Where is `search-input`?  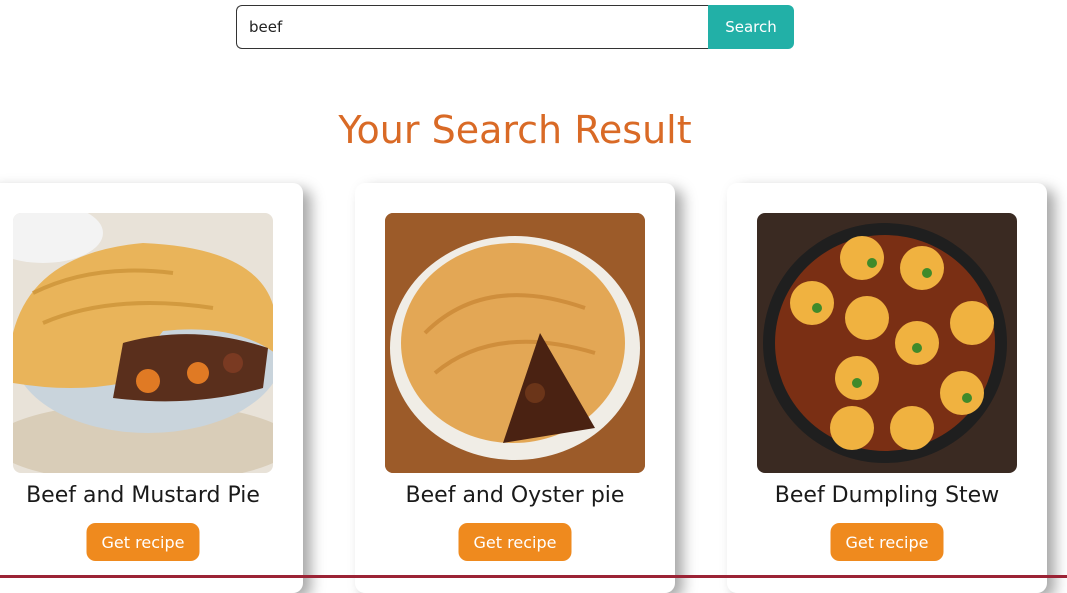 search-input is located at coordinates (472, 27).